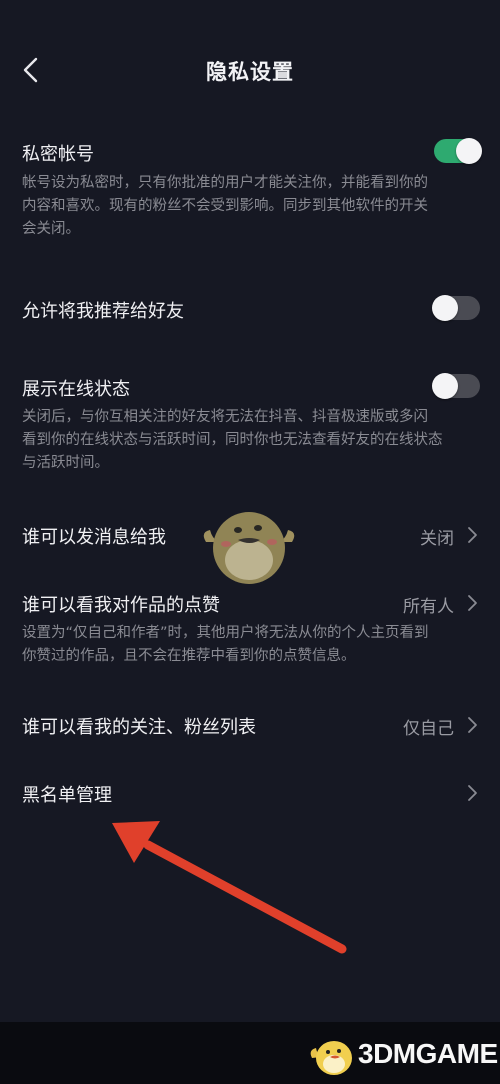 The height and width of the screenshot is (1084, 500). What do you see at coordinates (456, 386) in the screenshot?
I see `online-status-toggle` at bounding box center [456, 386].